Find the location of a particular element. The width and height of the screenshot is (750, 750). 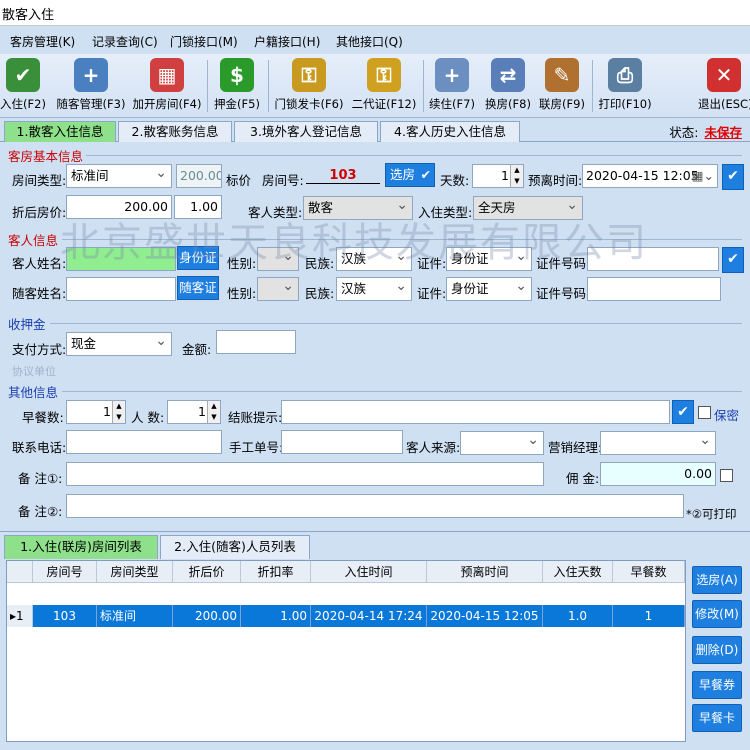

column-header: 预离时间 is located at coordinates (485, 572).